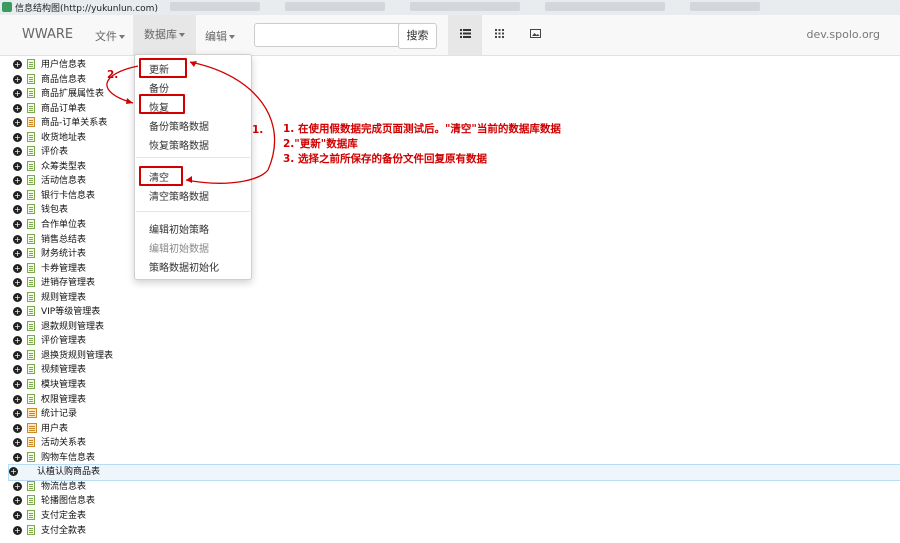  What do you see at coordinates (258, 130) in the screenshot?
I see `step1-marker: 1.` at bounding box center [258, 130].